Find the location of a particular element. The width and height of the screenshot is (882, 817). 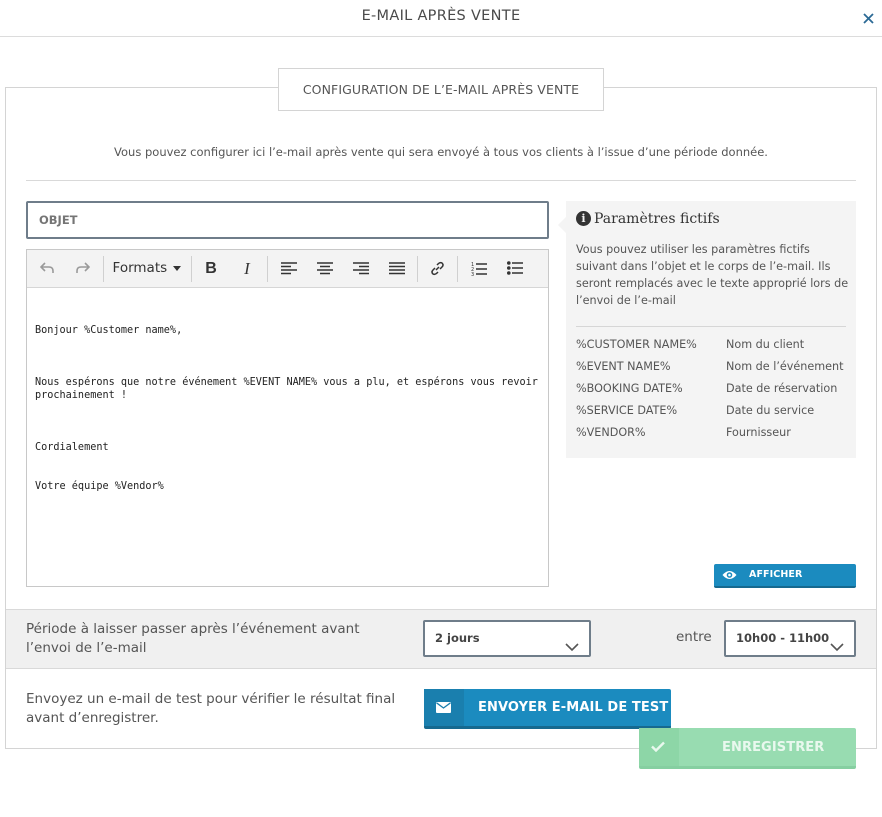

dialog-header: E-MAIL APRÈS VENTE is located at coordinates (441, 18).